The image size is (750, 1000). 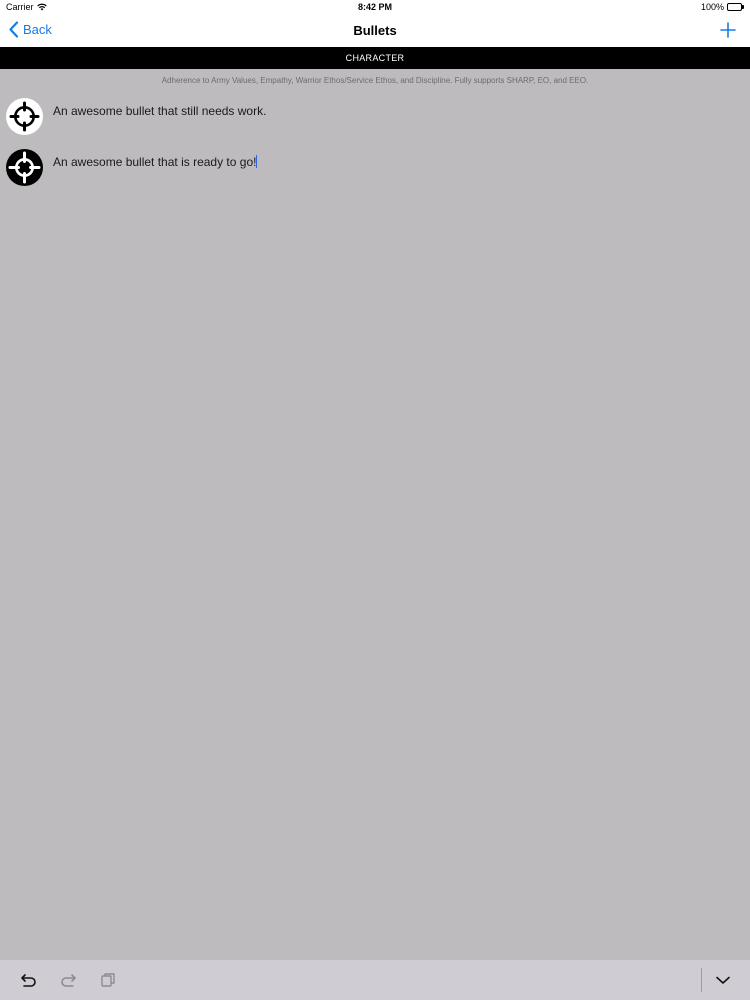 I want to click on chevron-down-icon, so click(x=723, y=980).